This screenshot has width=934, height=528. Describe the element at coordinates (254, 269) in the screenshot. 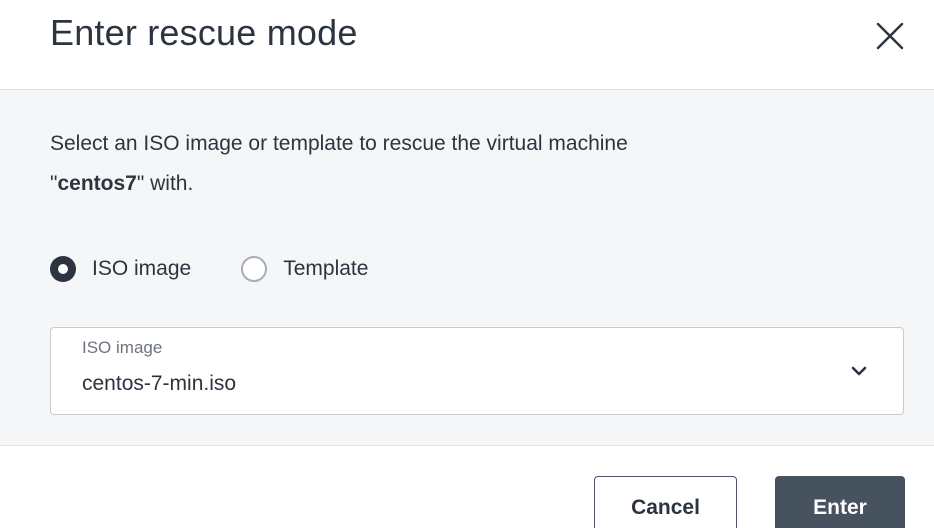

I see `radio-unchecked-icon` at that location.